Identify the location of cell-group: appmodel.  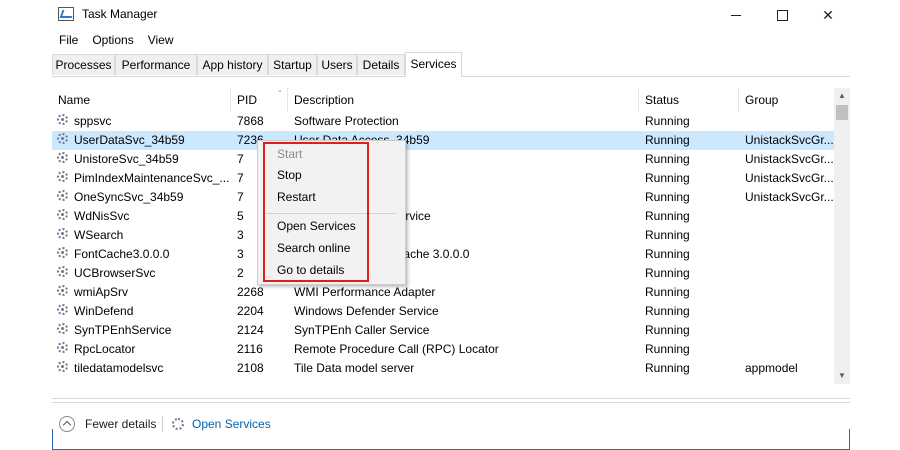
(771, 368).